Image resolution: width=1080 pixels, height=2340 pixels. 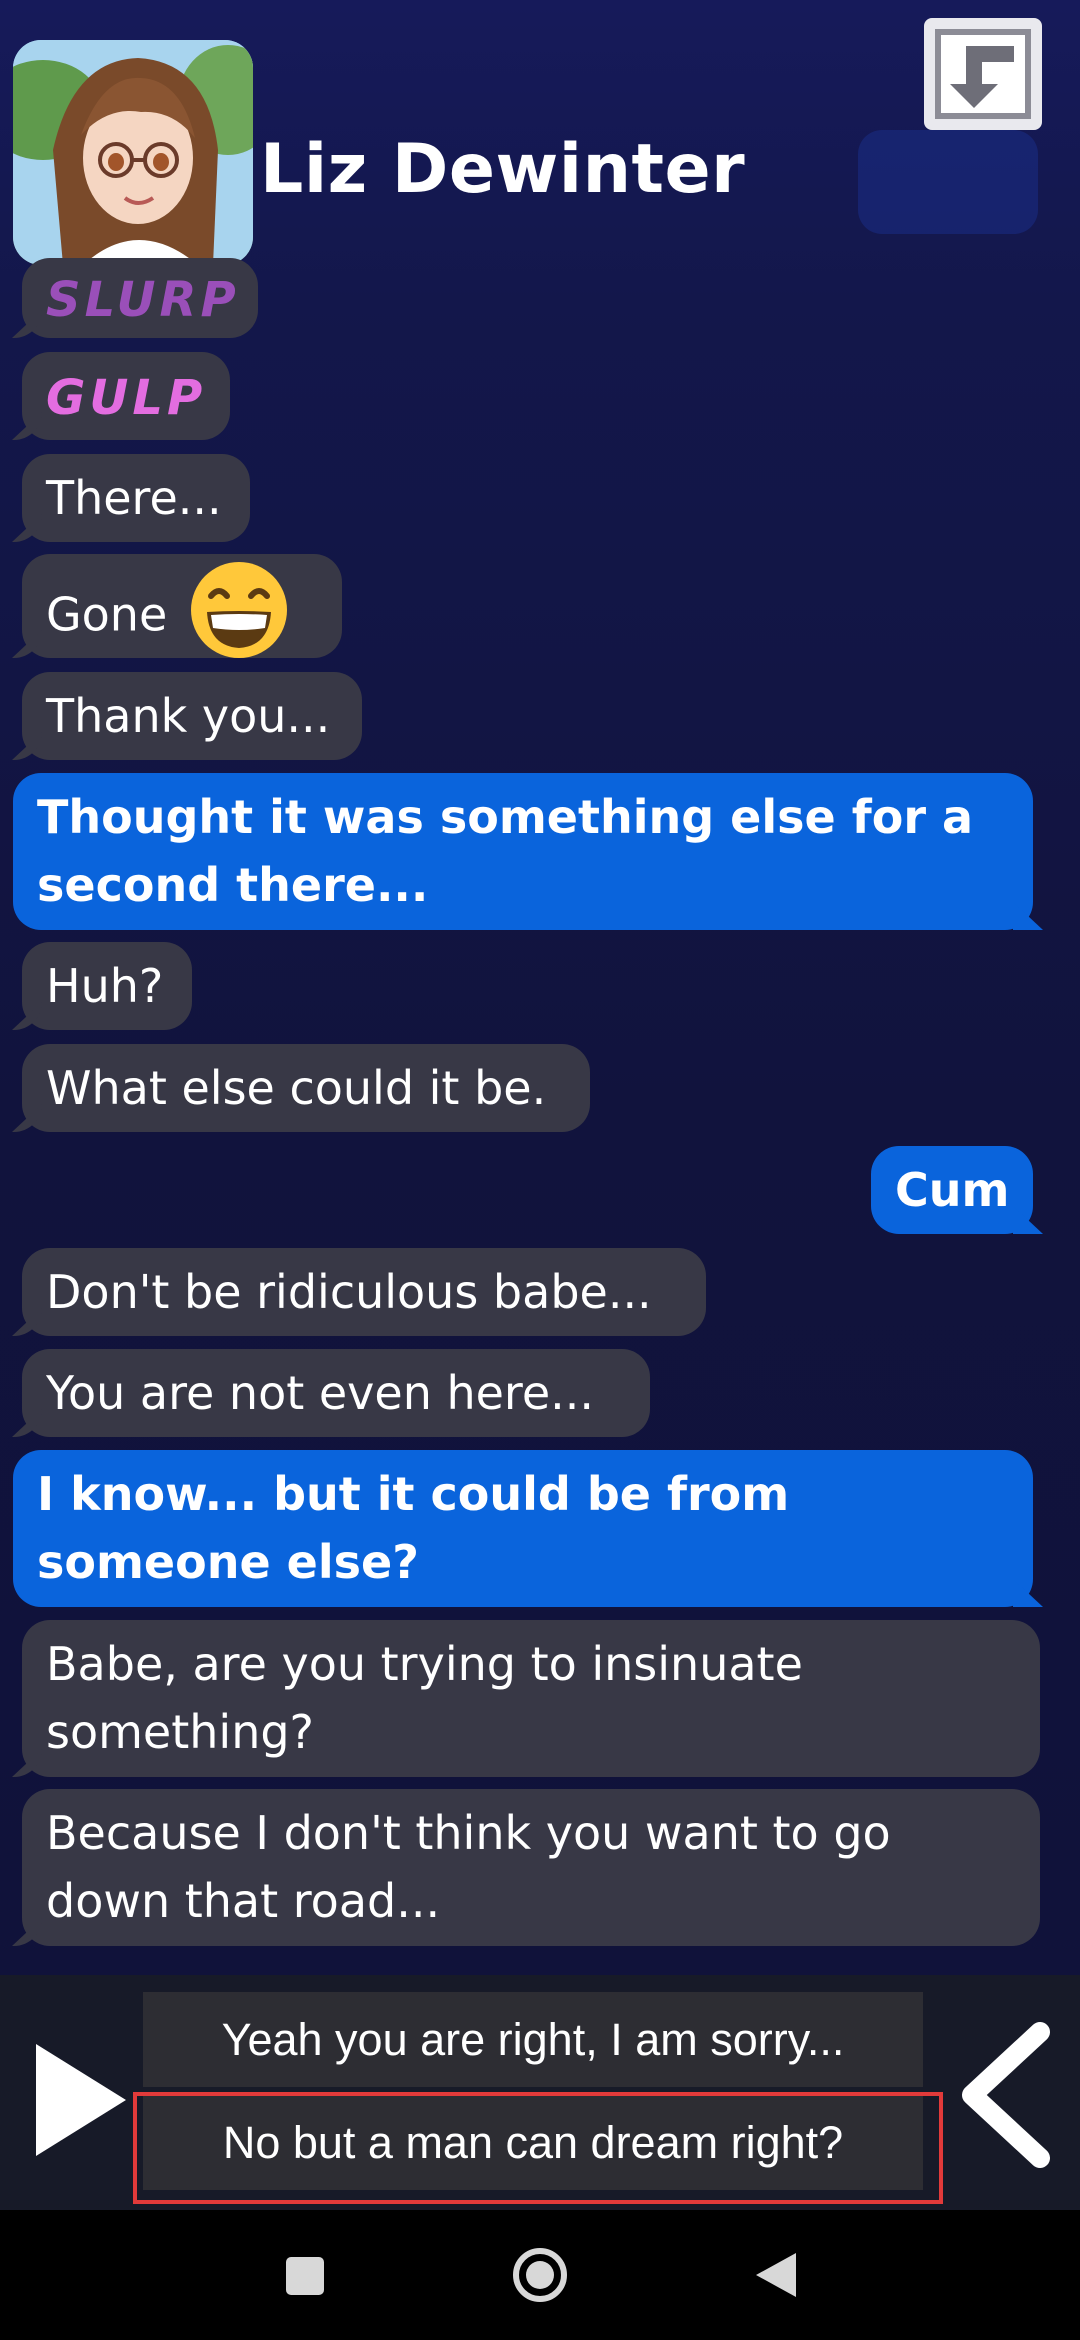 I want to click on message-text: Cum, so click(x=952, y=1190).